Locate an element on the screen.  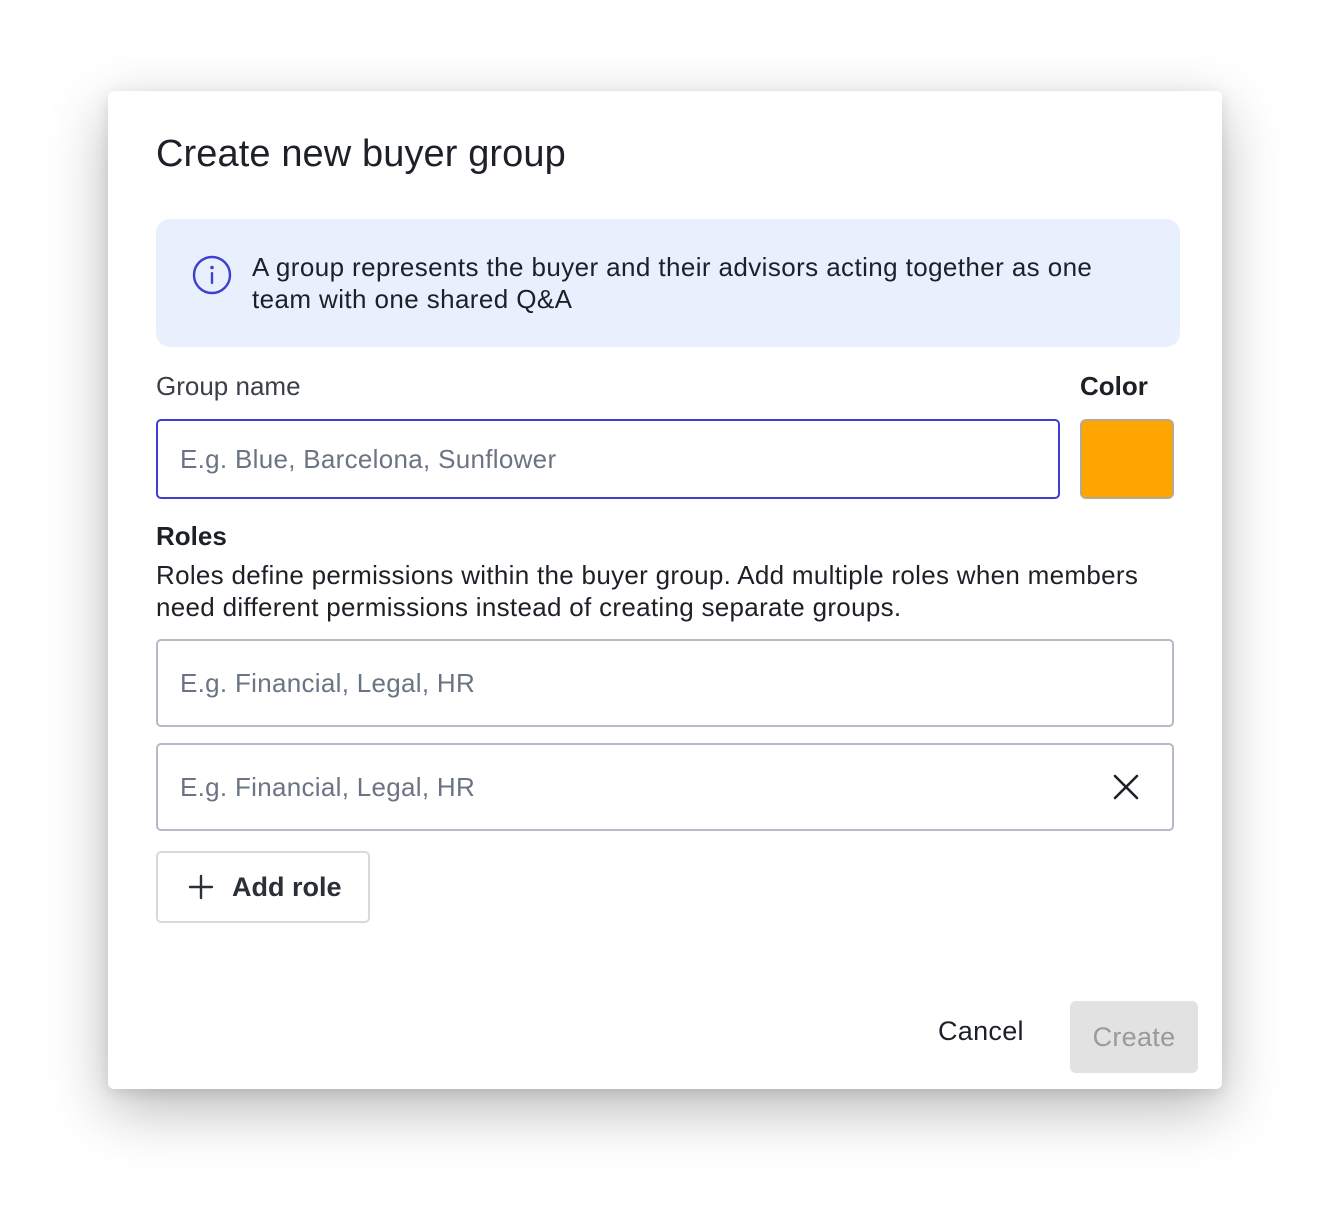
group-name-label: Group name is located at coordinates (228, 386).